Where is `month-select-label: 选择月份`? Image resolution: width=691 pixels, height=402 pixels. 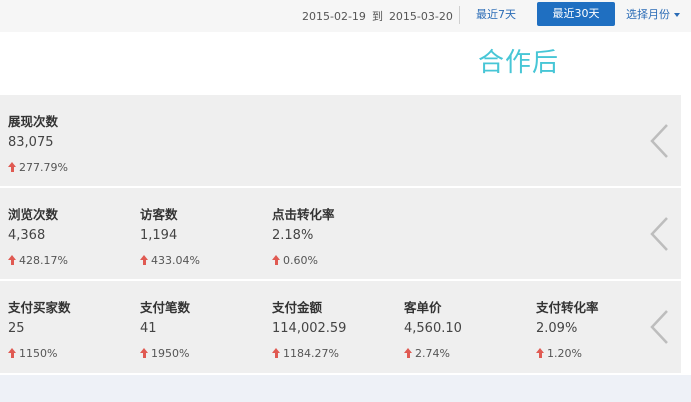
month-select-label: 选择月份 is located at coordinates (648, 14).